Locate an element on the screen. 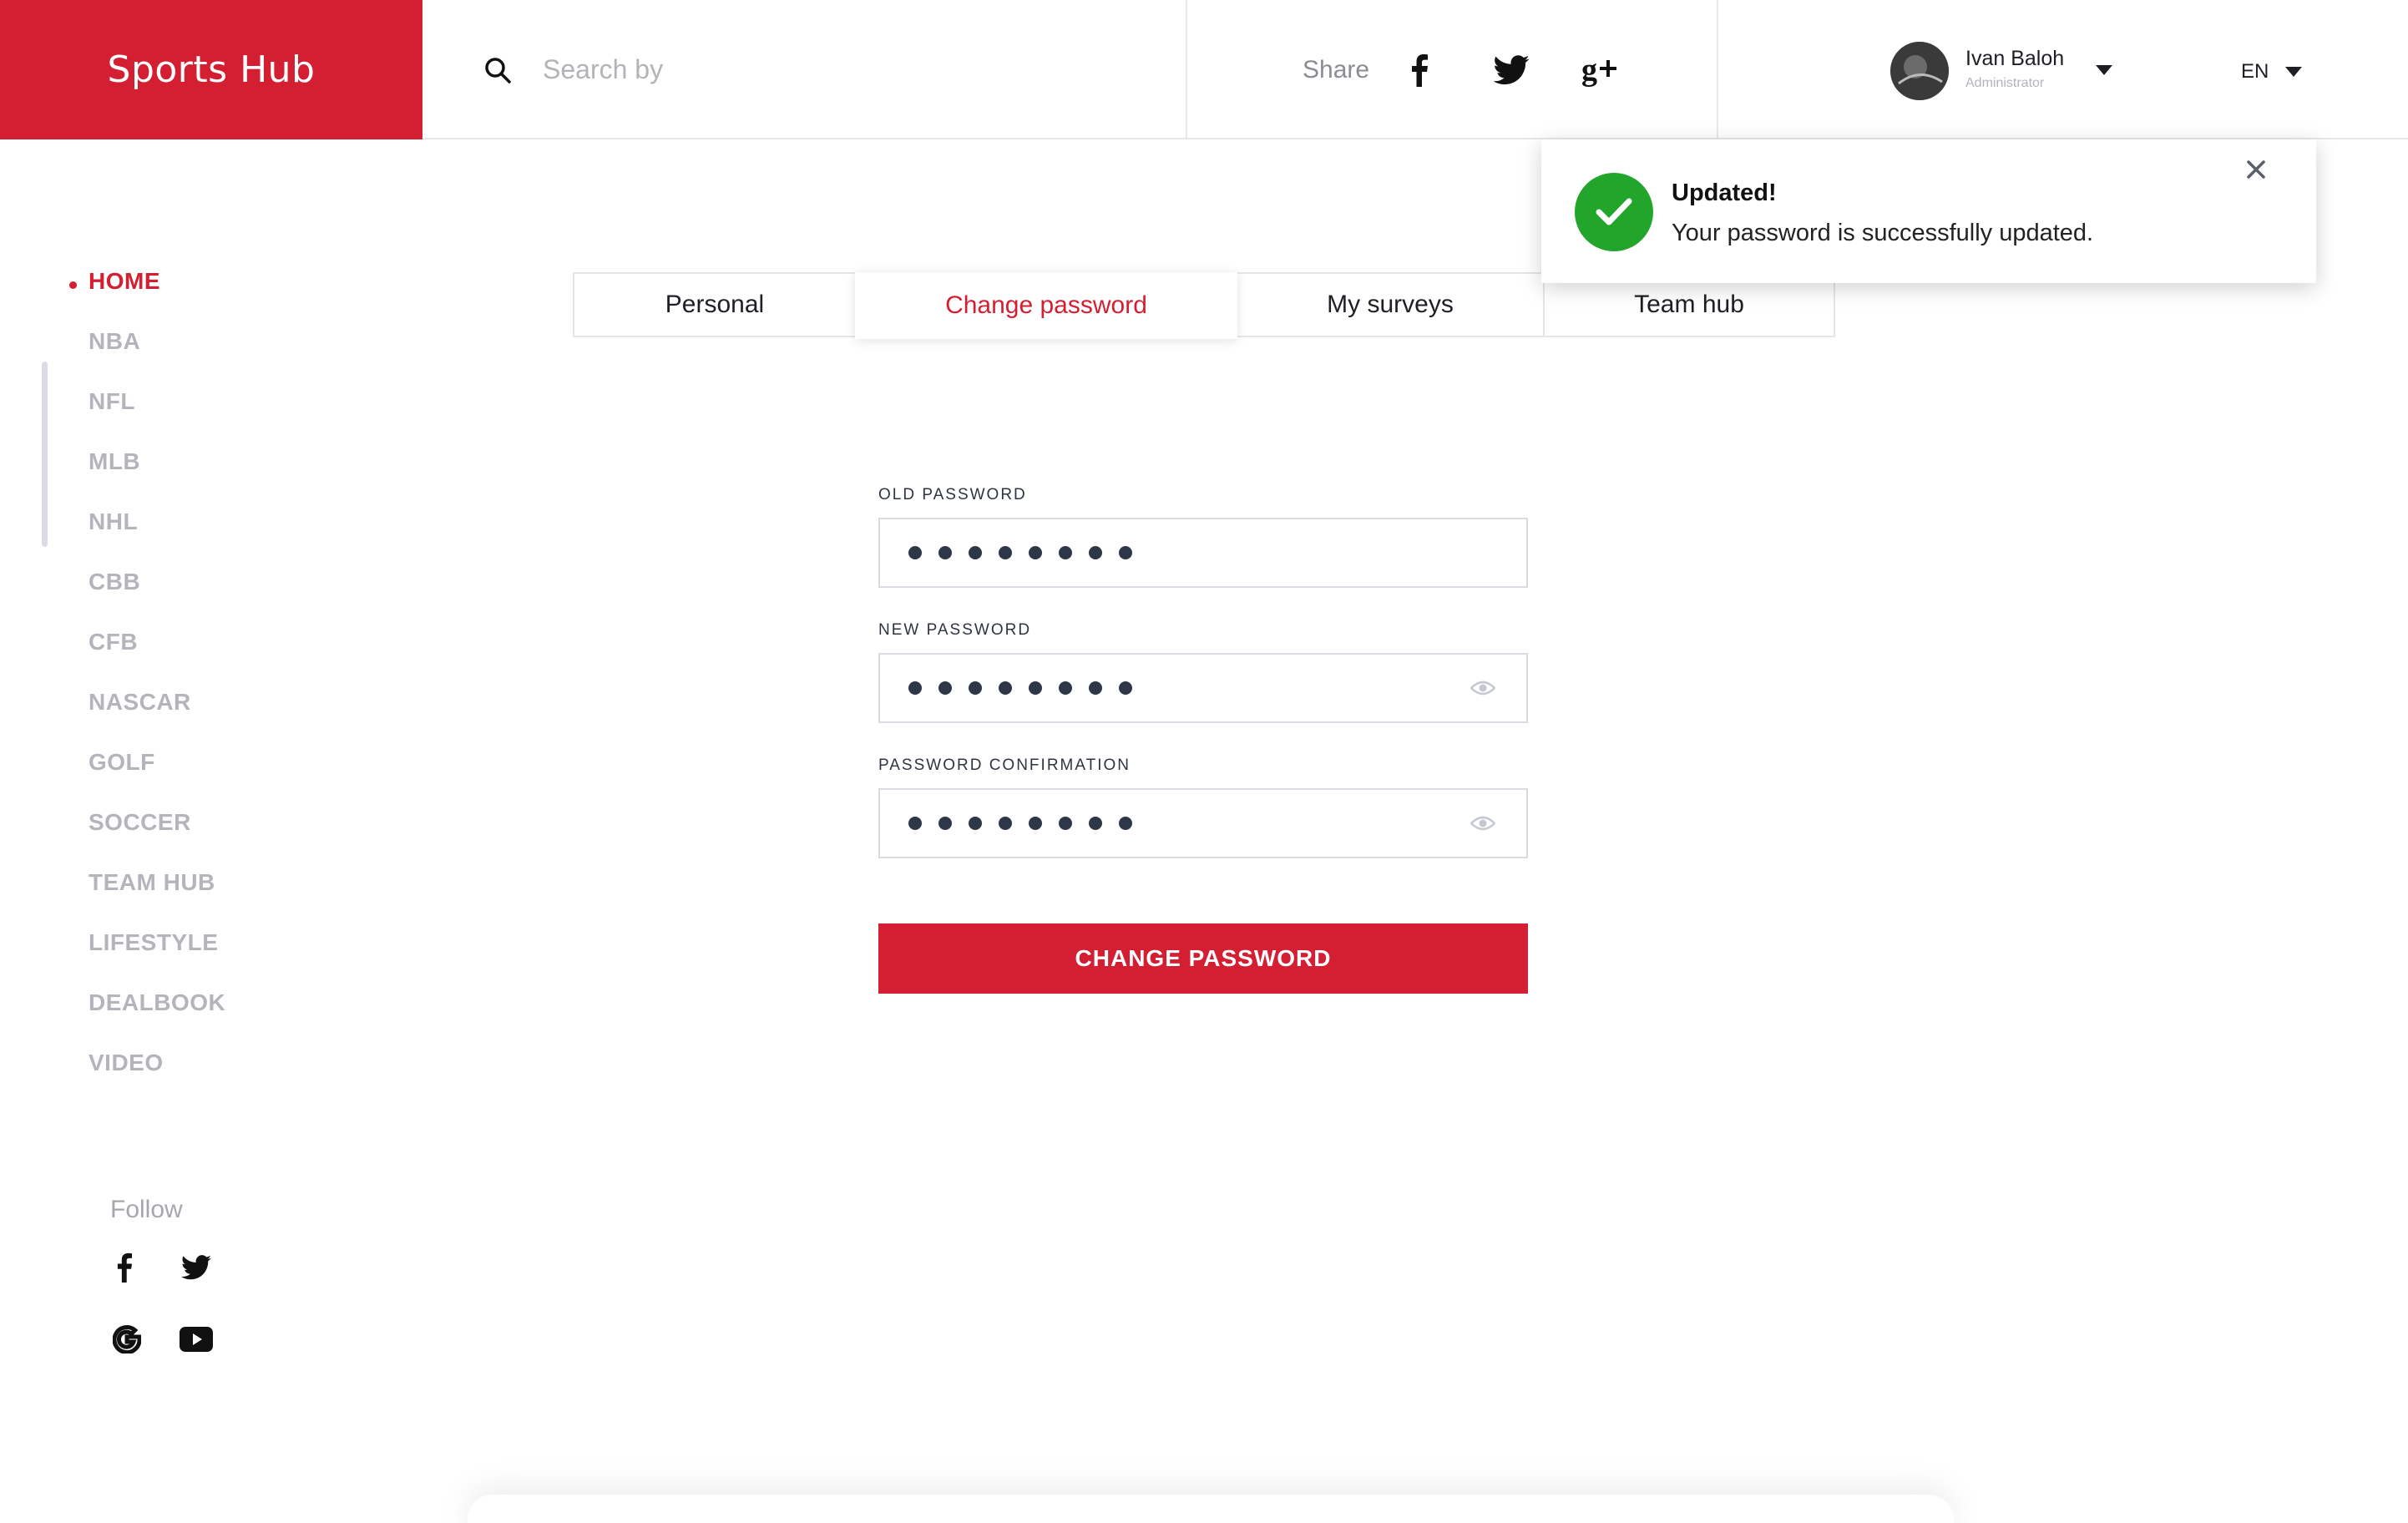 This screenshot has height=1523, width=2408. toast-message: Your password is successfully updated. is located at coordinates (1883, 233).